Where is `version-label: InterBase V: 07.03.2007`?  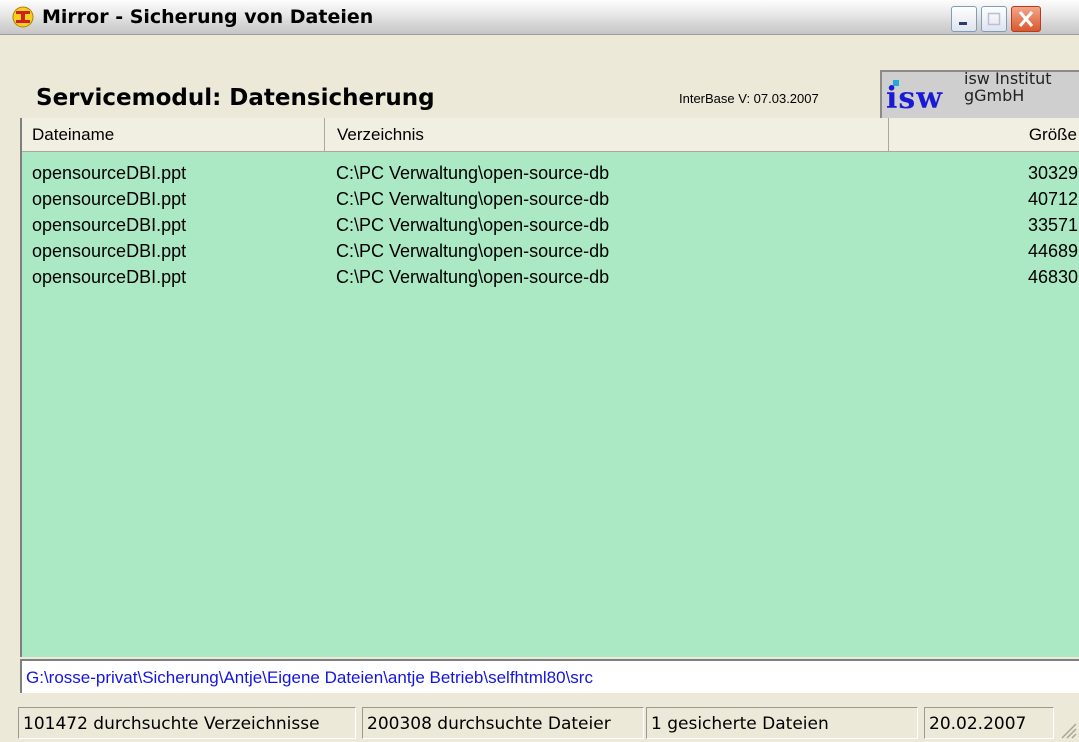
version-label: InterBase V: 07.03.2007 is located at coordinates (749, 98).